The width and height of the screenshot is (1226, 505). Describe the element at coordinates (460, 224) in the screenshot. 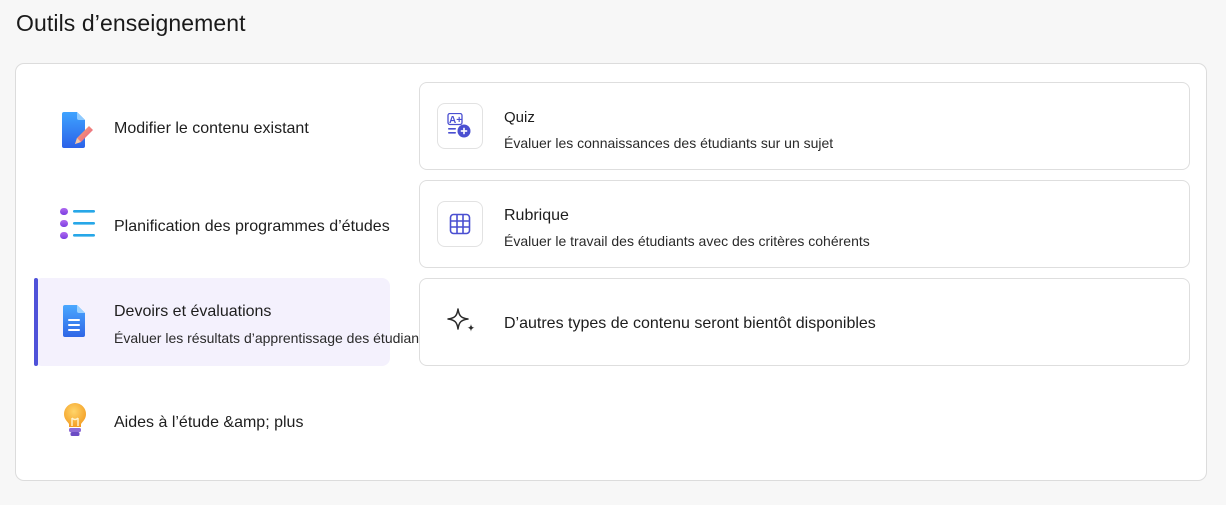

I see `table-grid-icon` at that location.